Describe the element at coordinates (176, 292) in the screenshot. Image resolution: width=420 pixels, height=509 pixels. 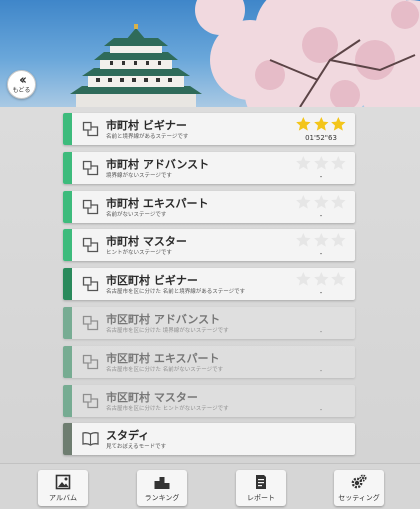
I see `stage-subtitle: 名古屋市を区に分けた 名前と境界線があるステージです` at that location.